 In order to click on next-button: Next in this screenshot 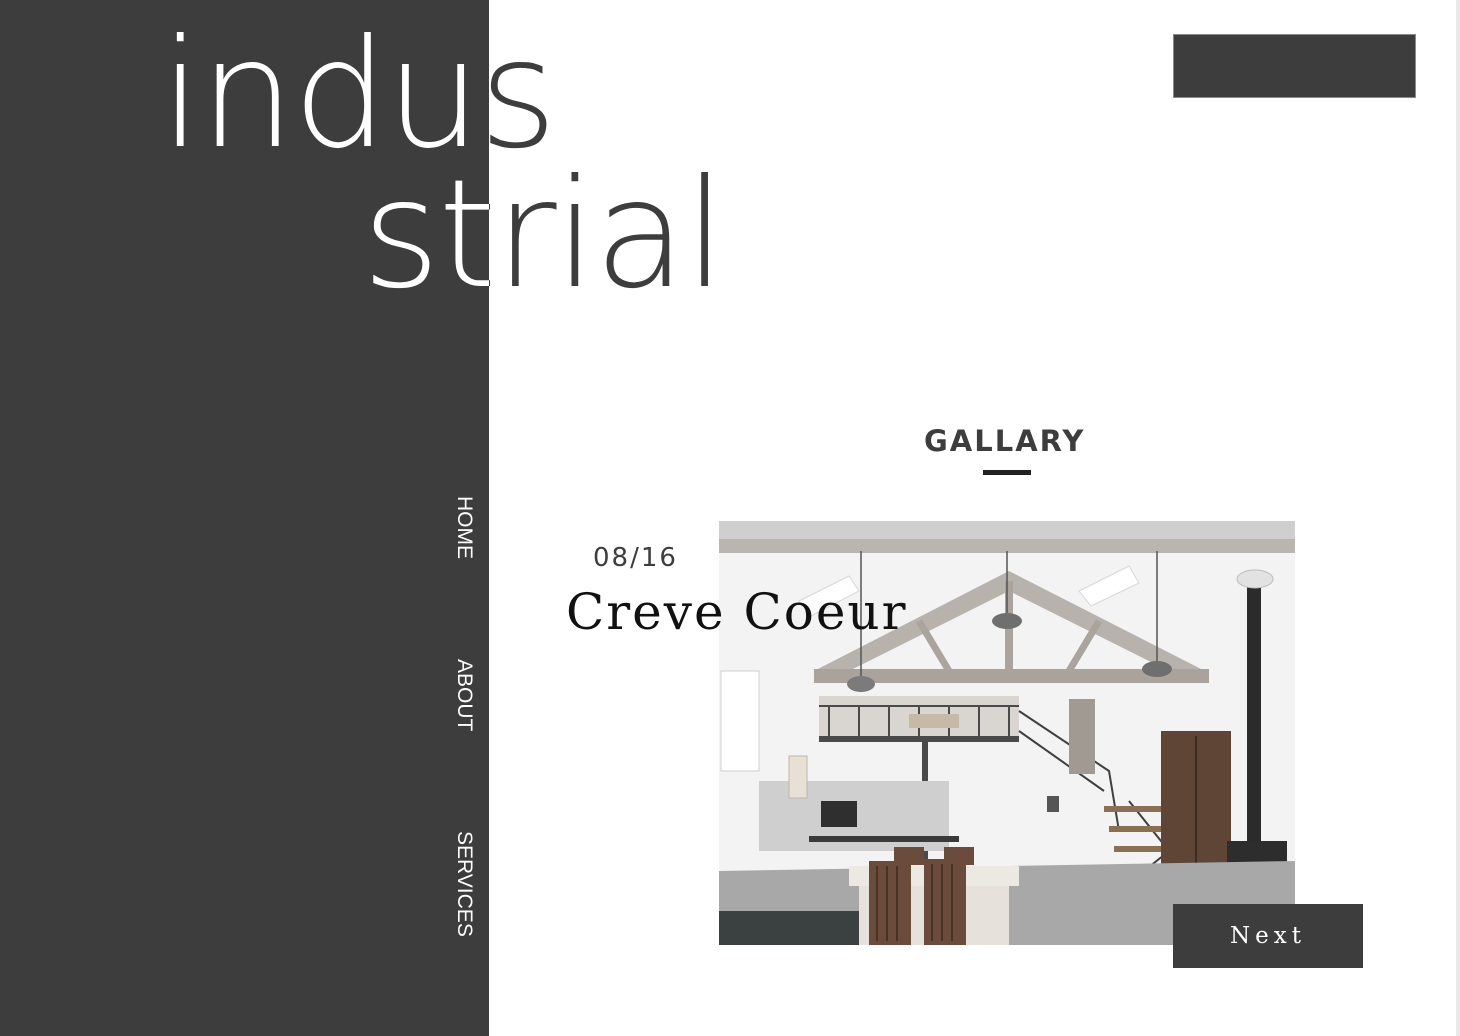, I will do `click(1268, 936)`.